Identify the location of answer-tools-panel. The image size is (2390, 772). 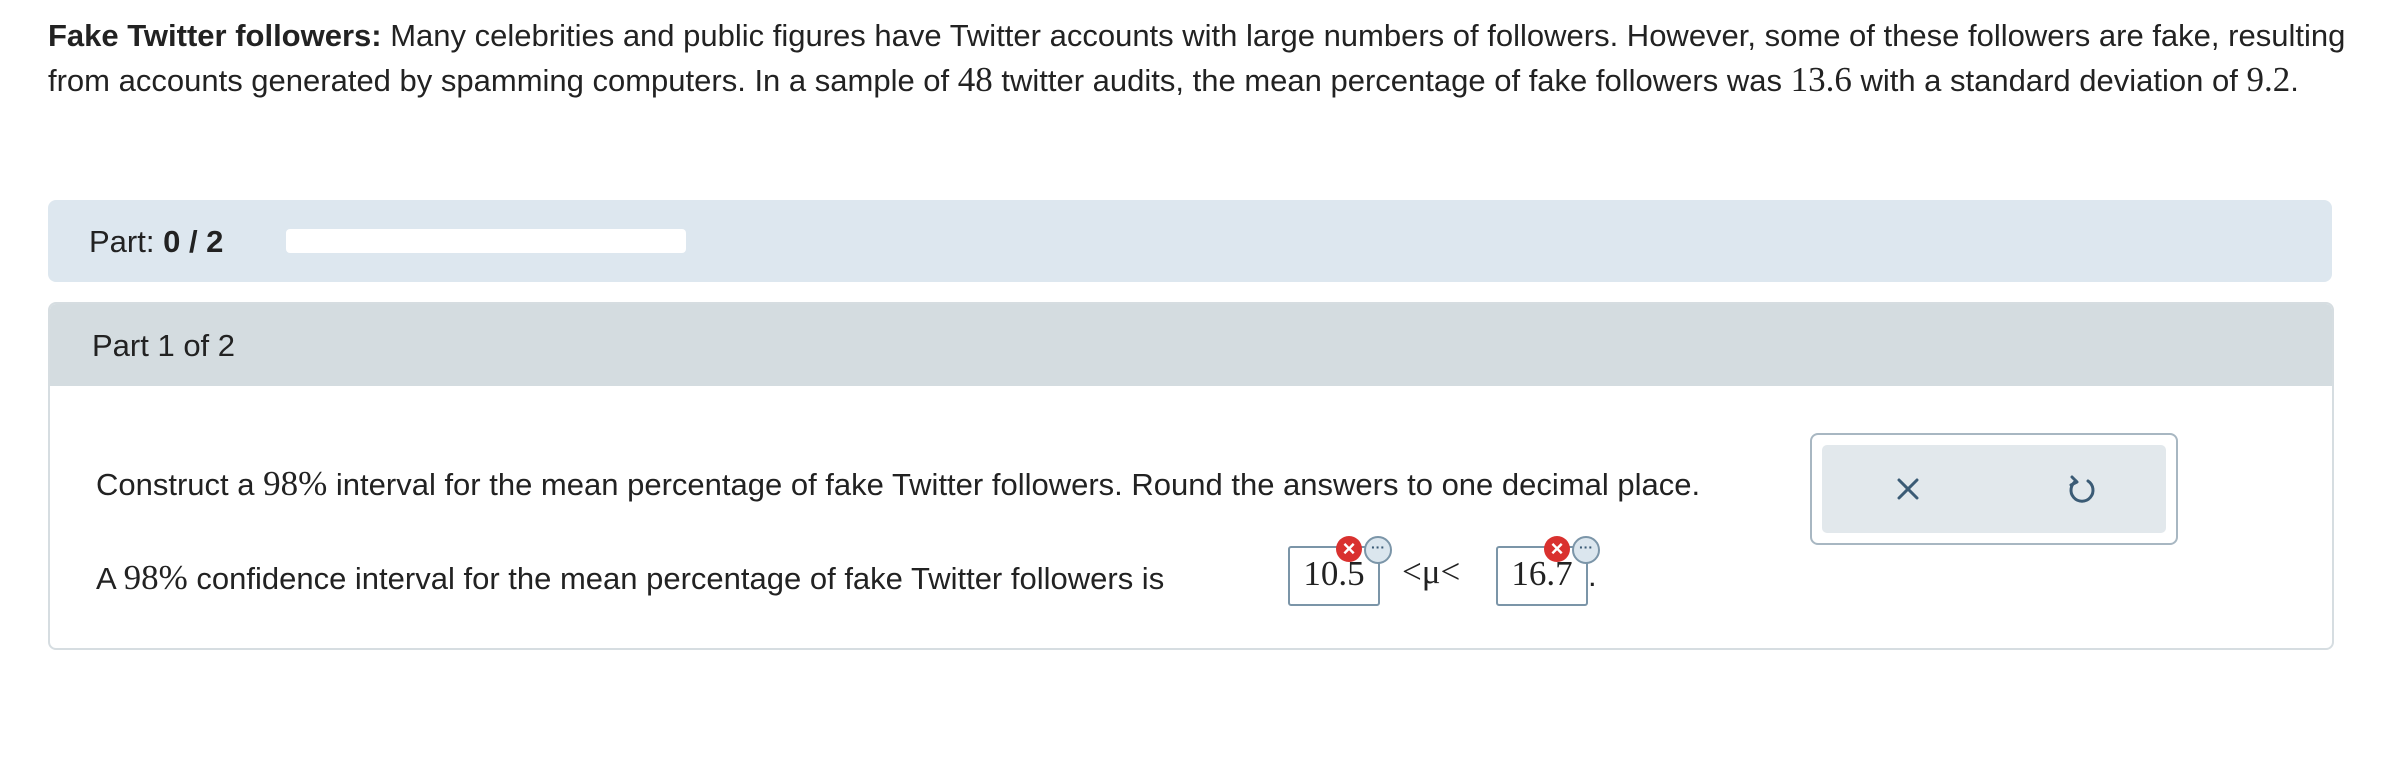
(1994, 489).